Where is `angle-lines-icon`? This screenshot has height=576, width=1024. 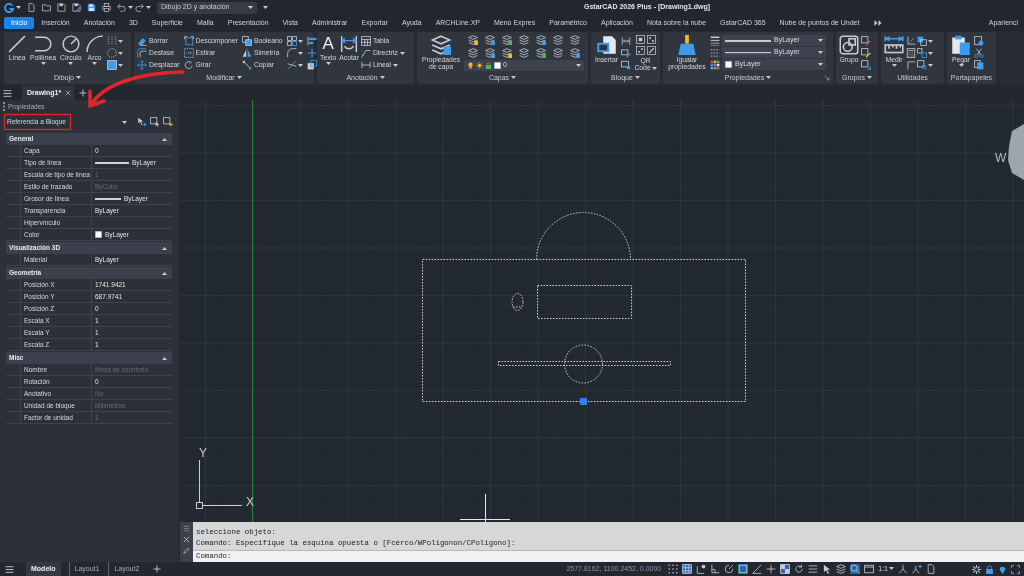
angle-lines-icon is located at coordinates (757, 569).